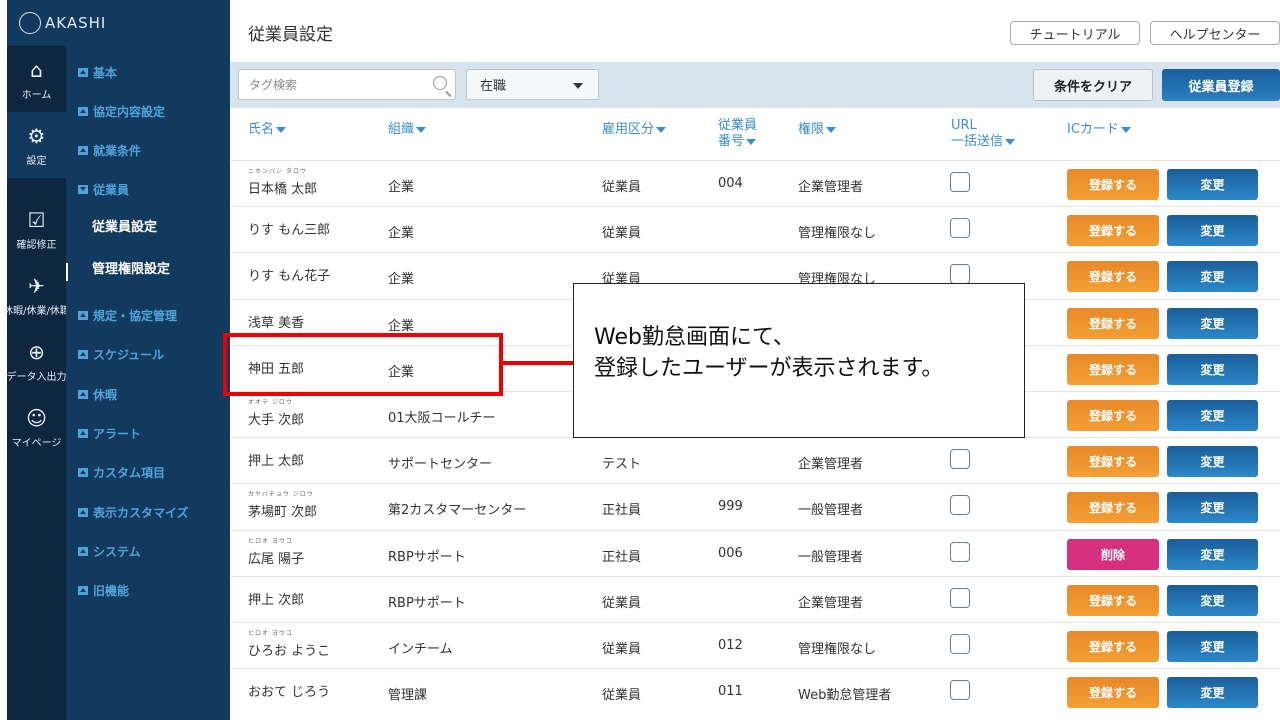  What do you see at coordinates (76, 23) in the screenshot?
I see `logo-text: AKASHI` at bounding box center [76, 23].